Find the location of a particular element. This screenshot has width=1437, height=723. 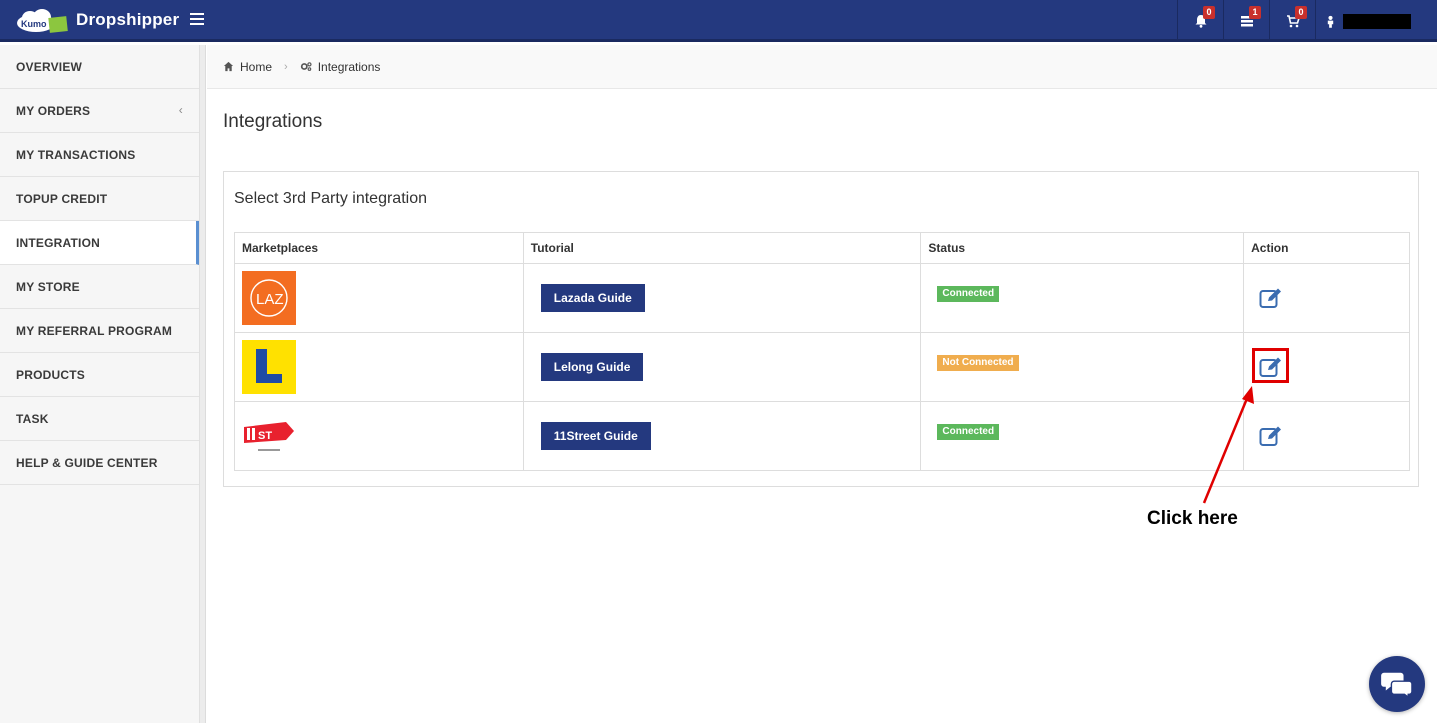

cart-button: 0 is located at coordinates (1292, 21).